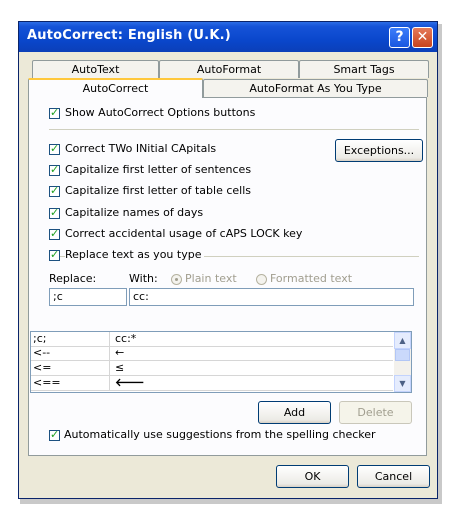  I want to click on cap-table-cells-label: Capitalize first letter of table cells, so click(158, 190).